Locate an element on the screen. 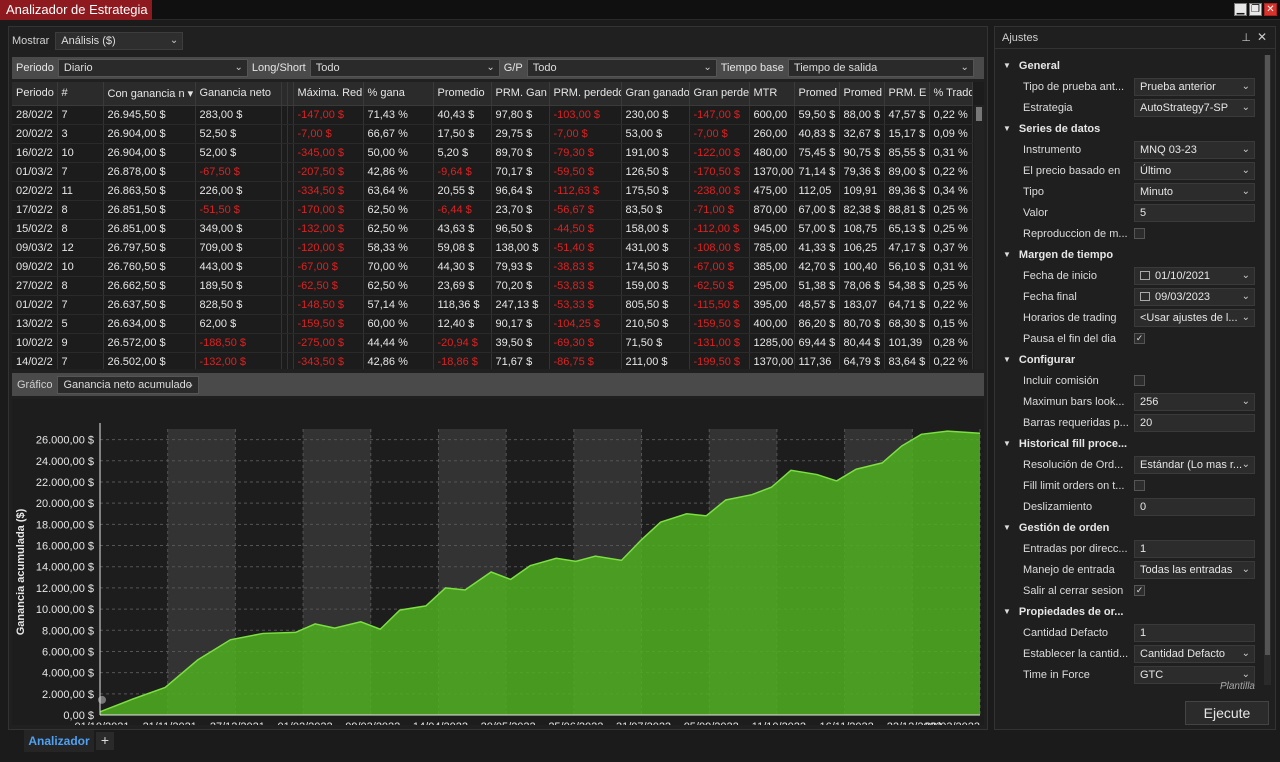 Image resolution: width=1280 pixels, height=762 pixels. settings-section: ▼ Series de datos is located at coordinates (1129, 128).